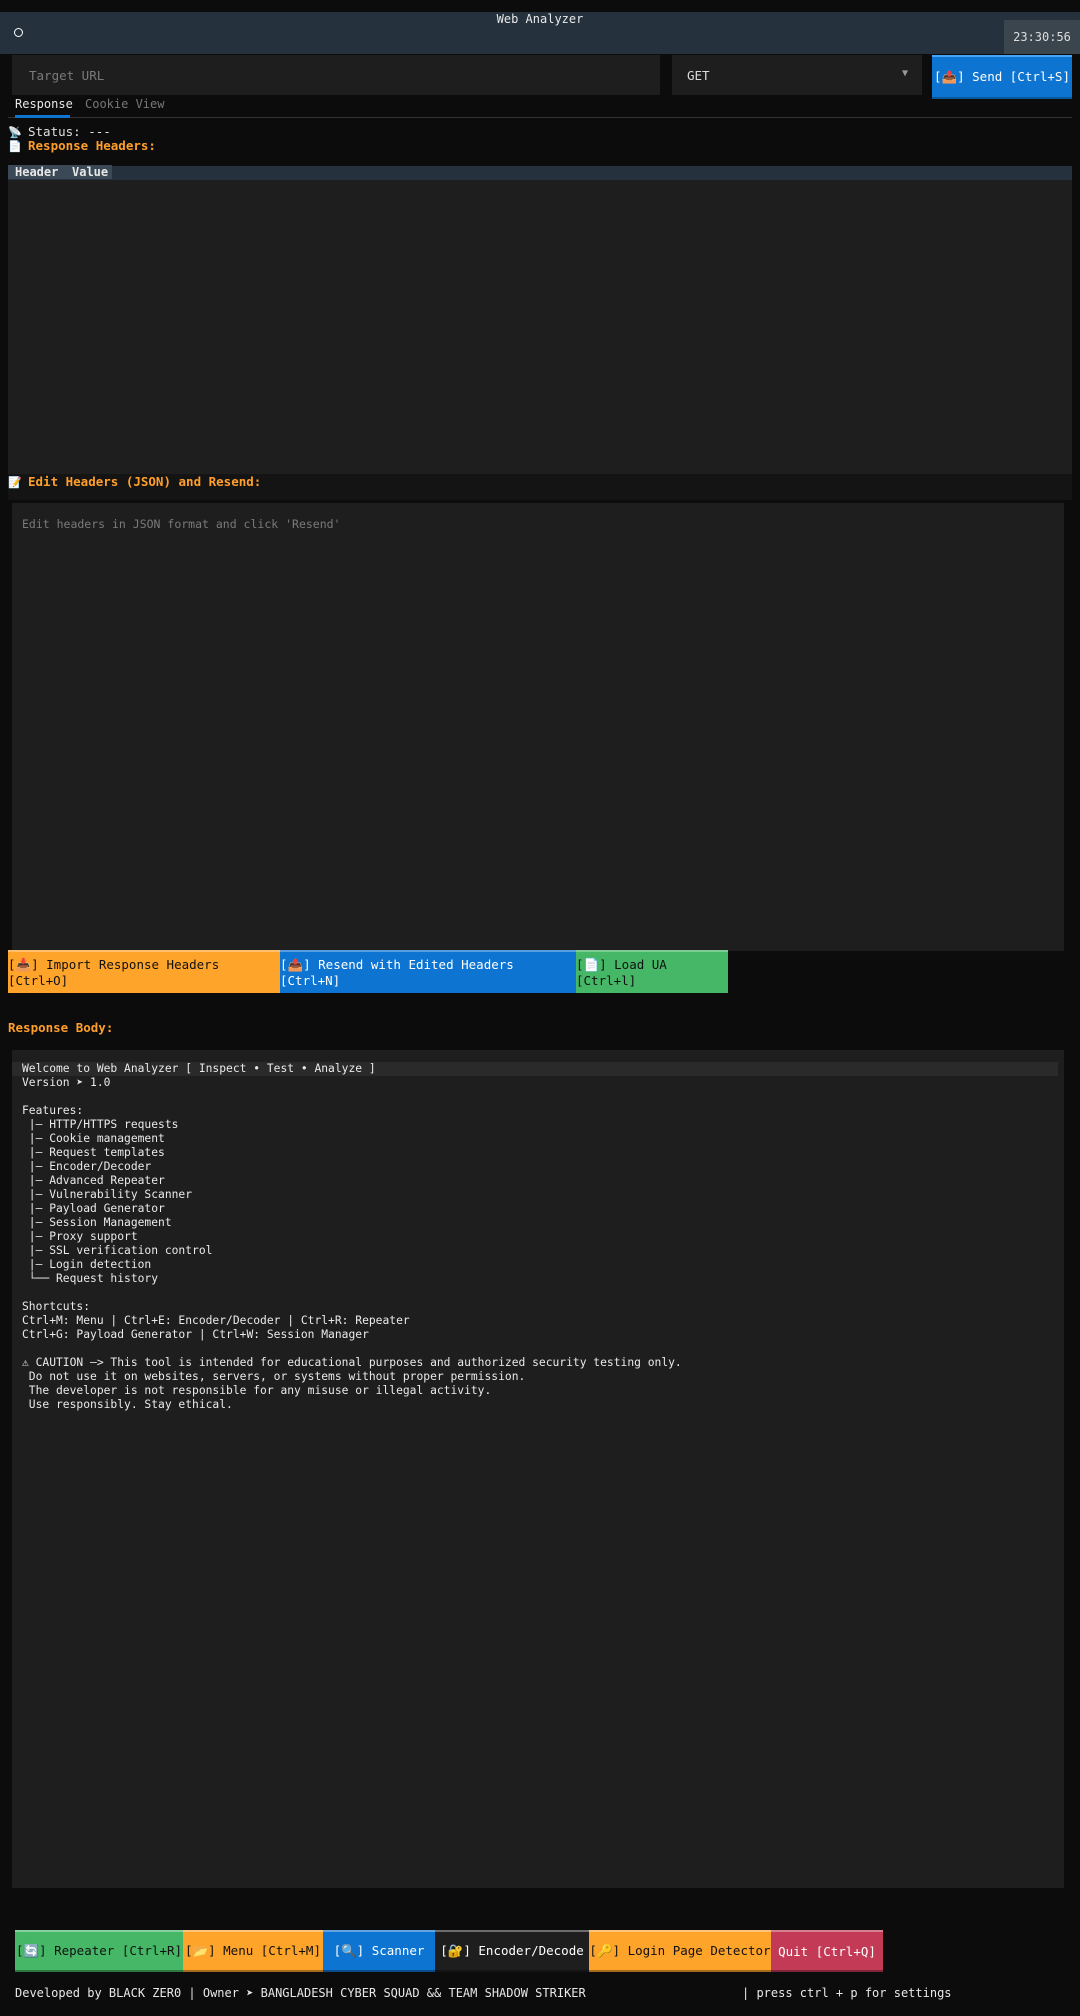  What do you see at coordinates (680, 1951) in the screenshot?
I see `login-page-detector-button: [🔑] Login Page Detector` at bounding box center [680, 1951].